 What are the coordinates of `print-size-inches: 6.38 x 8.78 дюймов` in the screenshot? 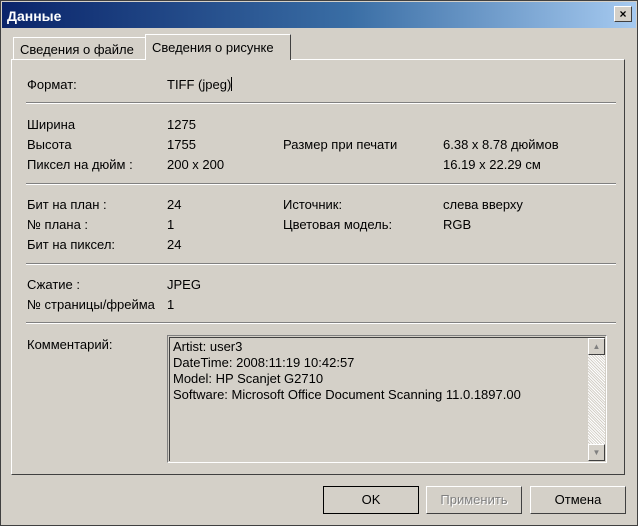 It's located at (501, 144).